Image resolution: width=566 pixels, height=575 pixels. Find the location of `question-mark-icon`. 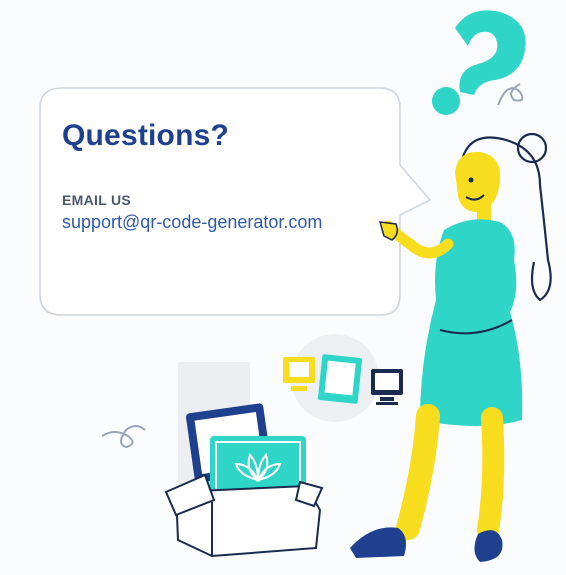

question-mark-icon is located at coordinates (479, 62).